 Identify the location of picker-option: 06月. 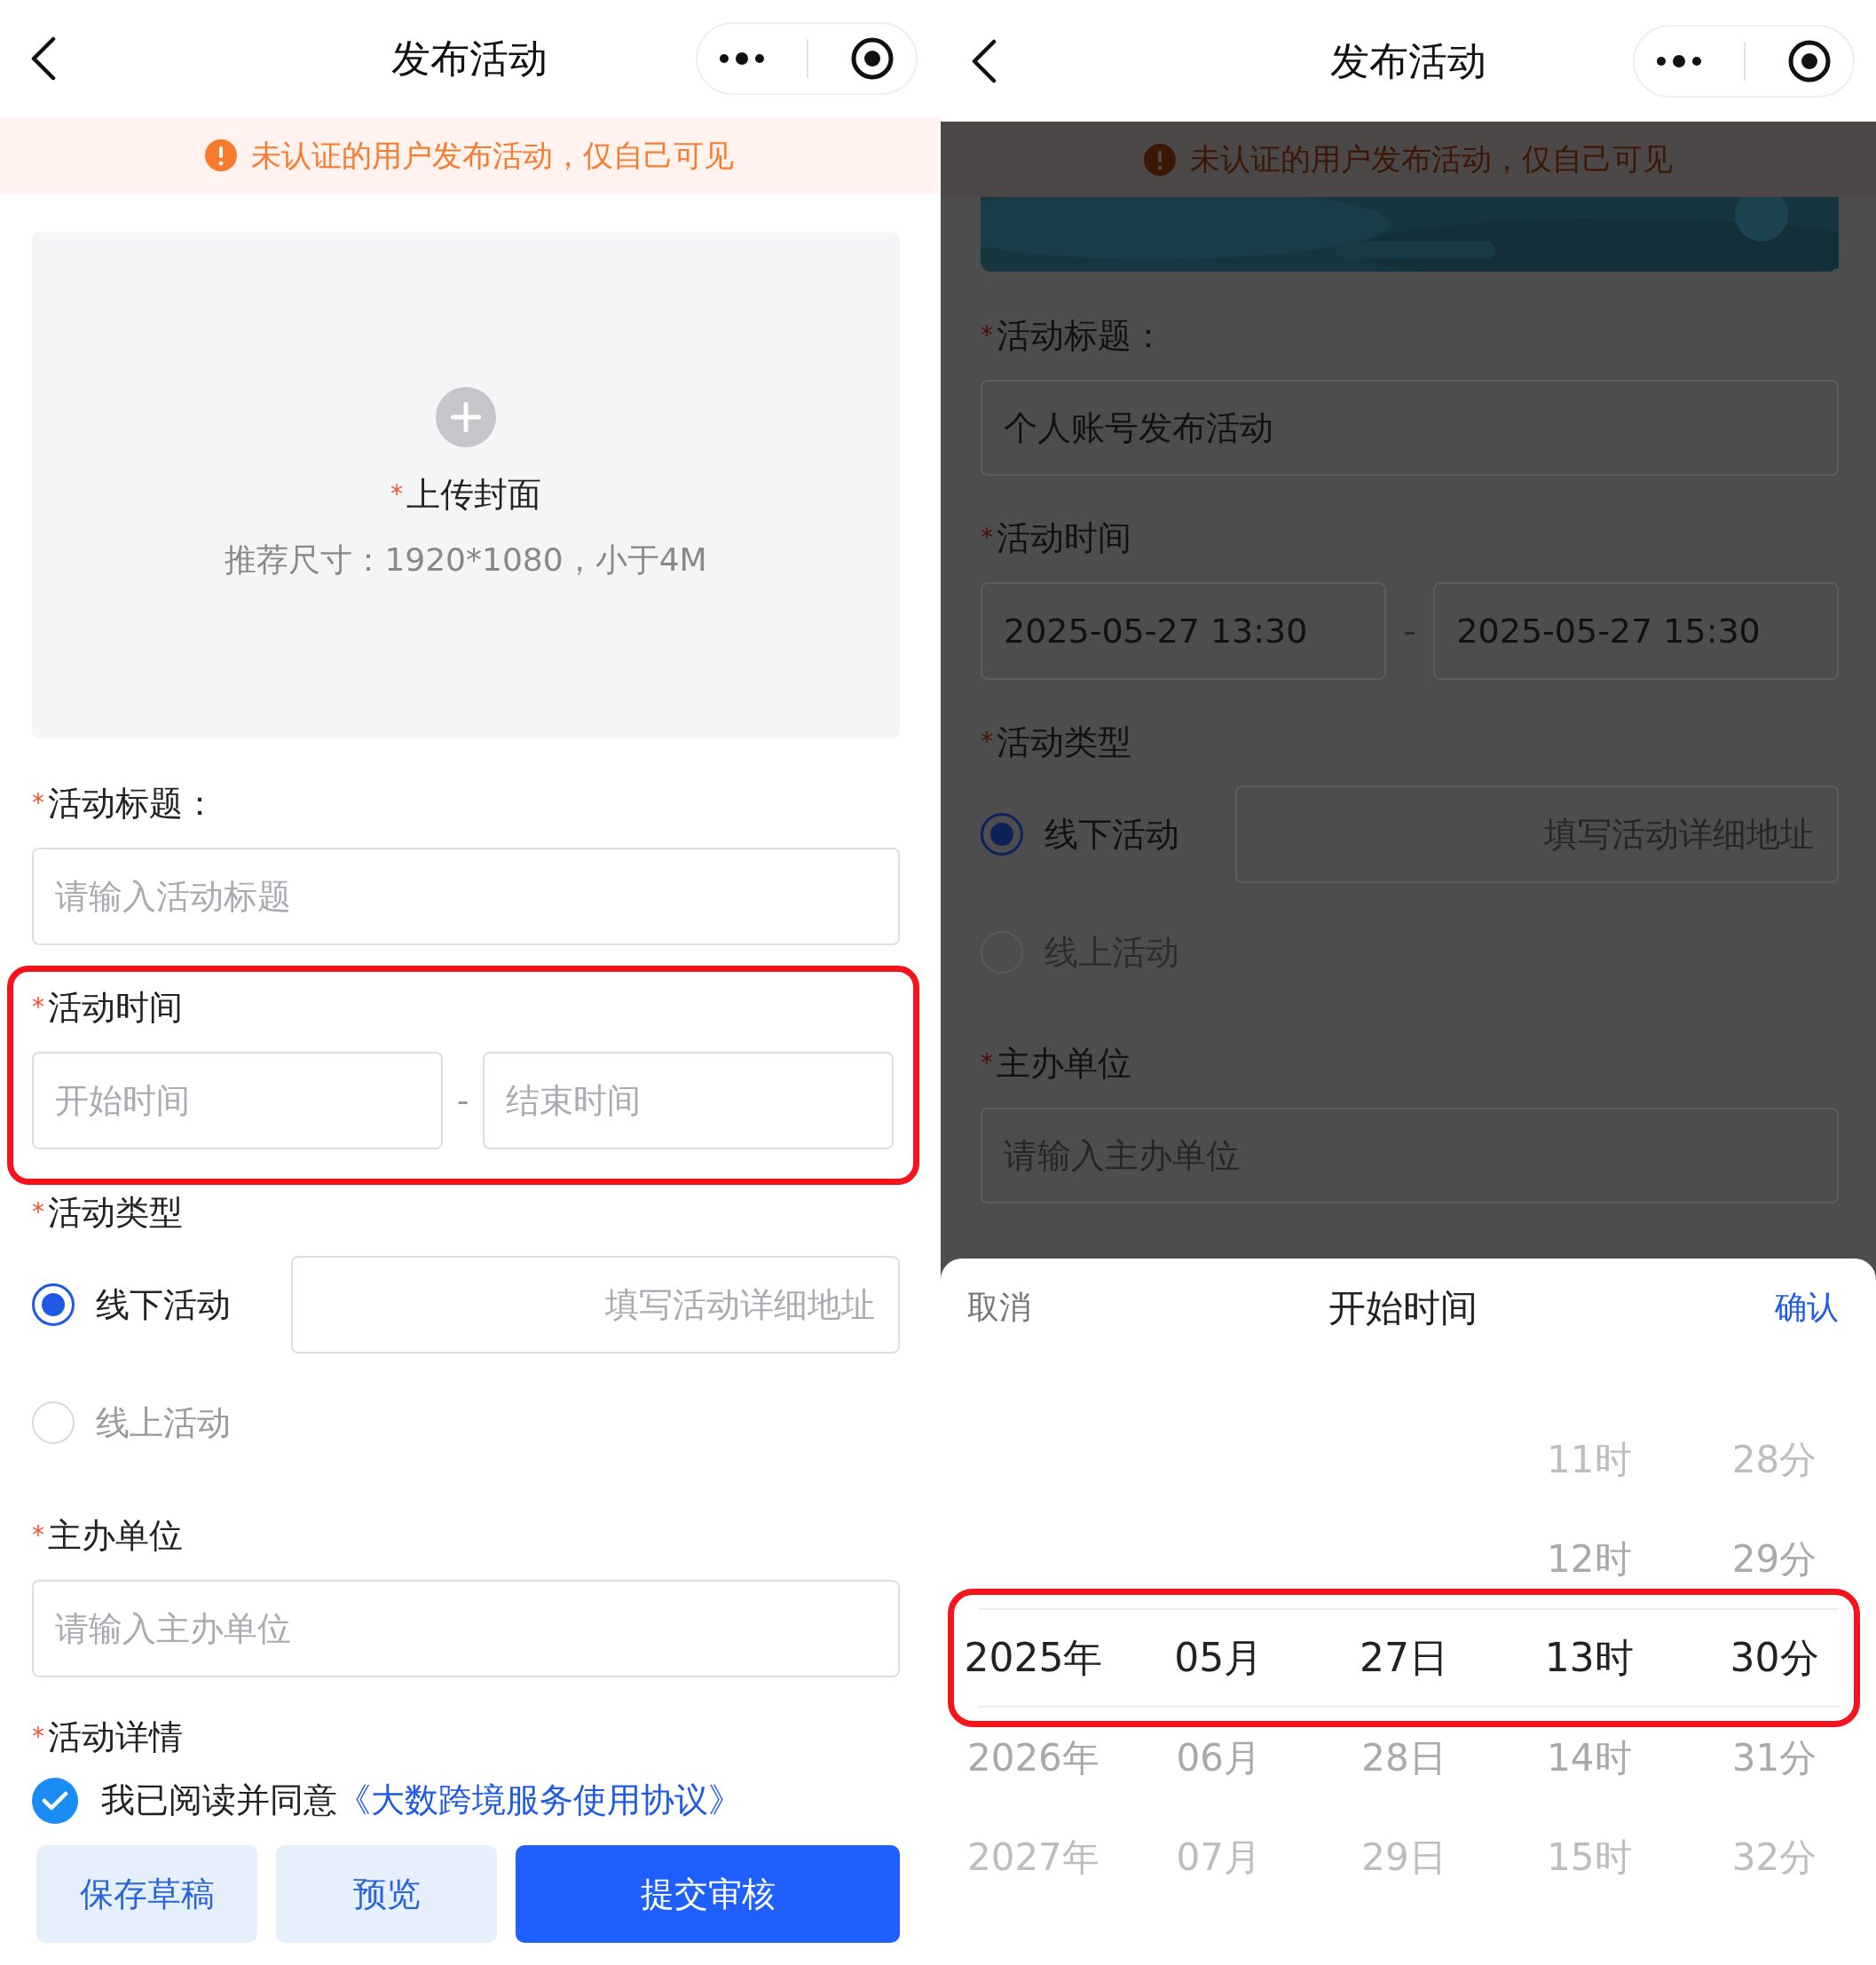
(1218, 1757).